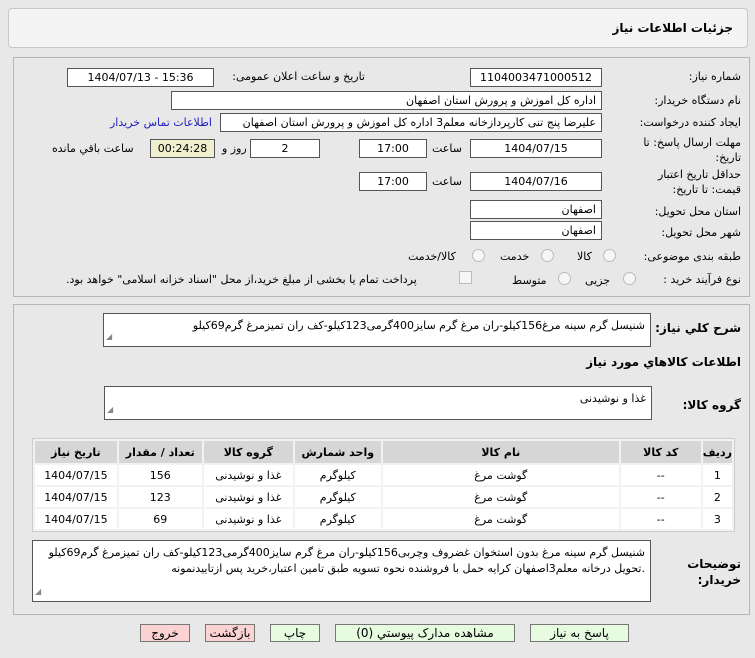 Image resolution: width=755 pixels, height=658 pixels. Describe the element at coordinates (584, 256) in the screenshot. I see `category-goods-label: کالا` at that location.